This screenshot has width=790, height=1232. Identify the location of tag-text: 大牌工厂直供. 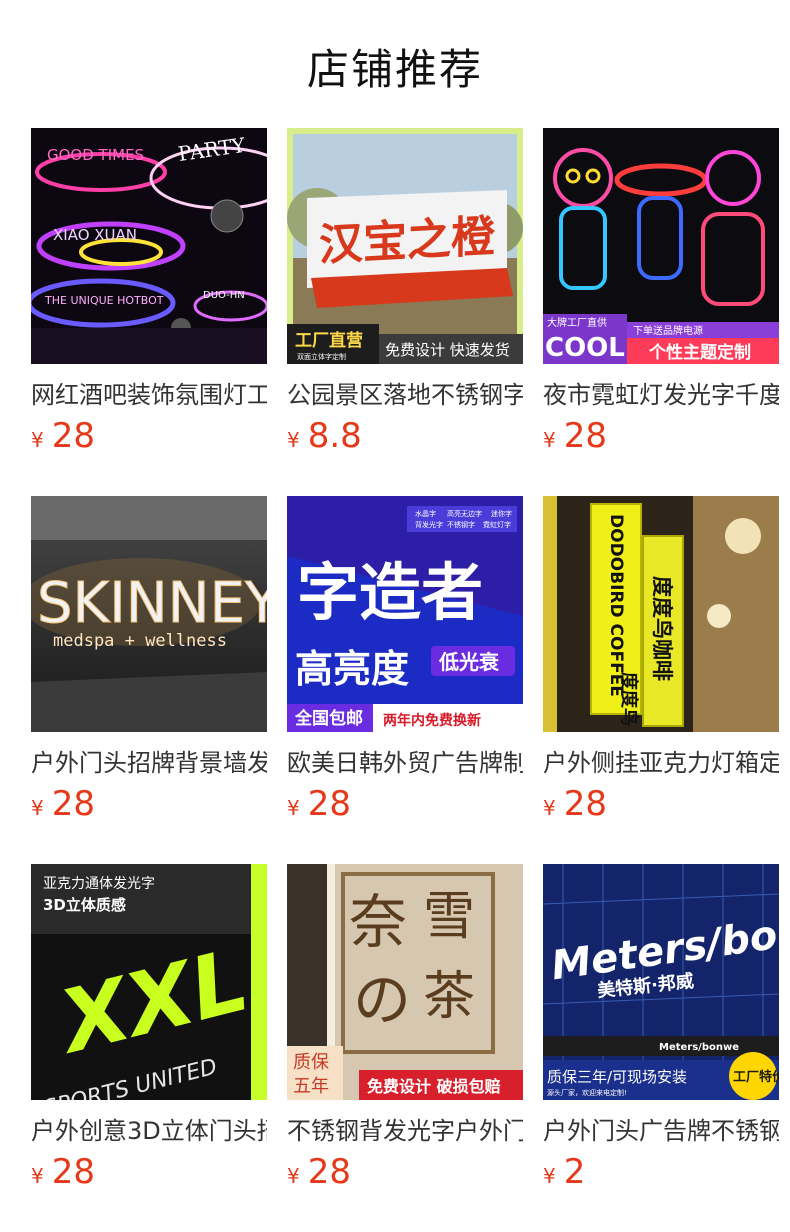
(577, 322).